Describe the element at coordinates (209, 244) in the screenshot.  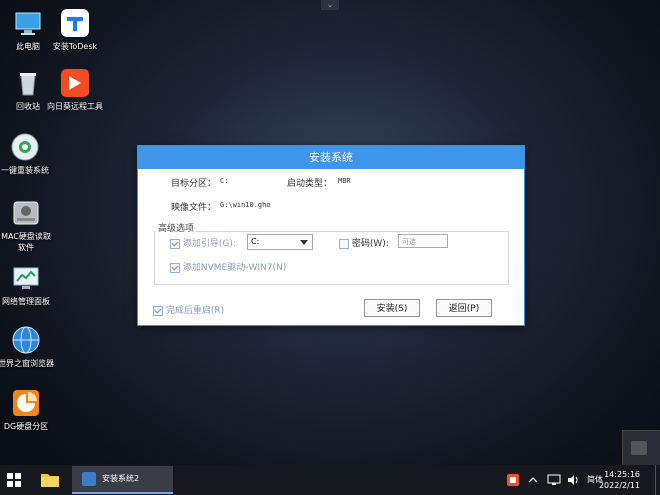
I see `add-boot-label: 添加引导(G):` at that location.